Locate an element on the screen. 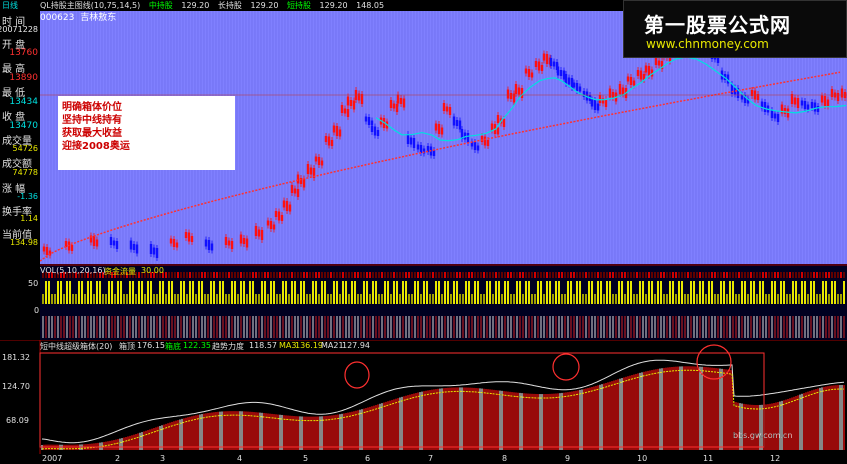  mid-hold-label: 中持股 is located at coordinates (160, 5).